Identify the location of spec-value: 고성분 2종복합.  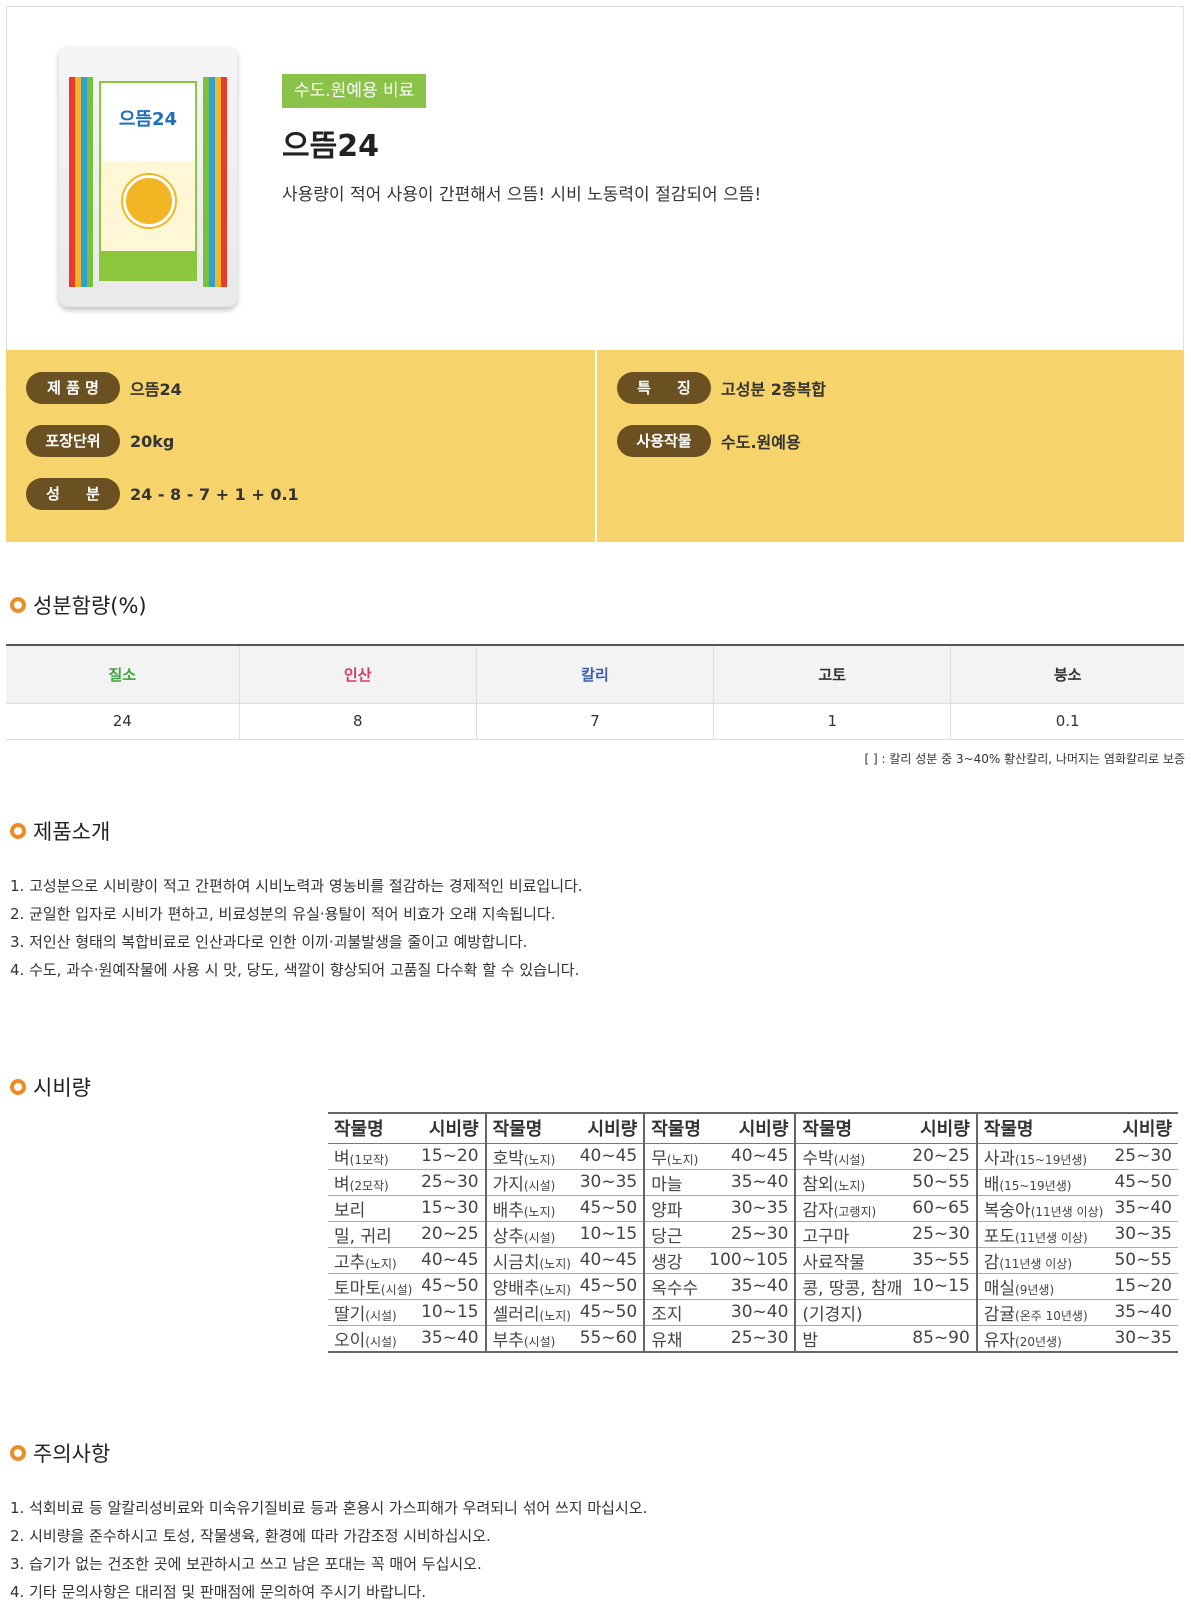
(774, 389).